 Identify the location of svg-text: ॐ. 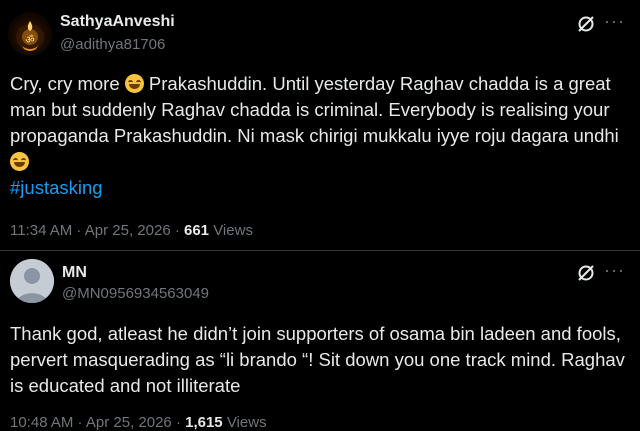
(29, 40).